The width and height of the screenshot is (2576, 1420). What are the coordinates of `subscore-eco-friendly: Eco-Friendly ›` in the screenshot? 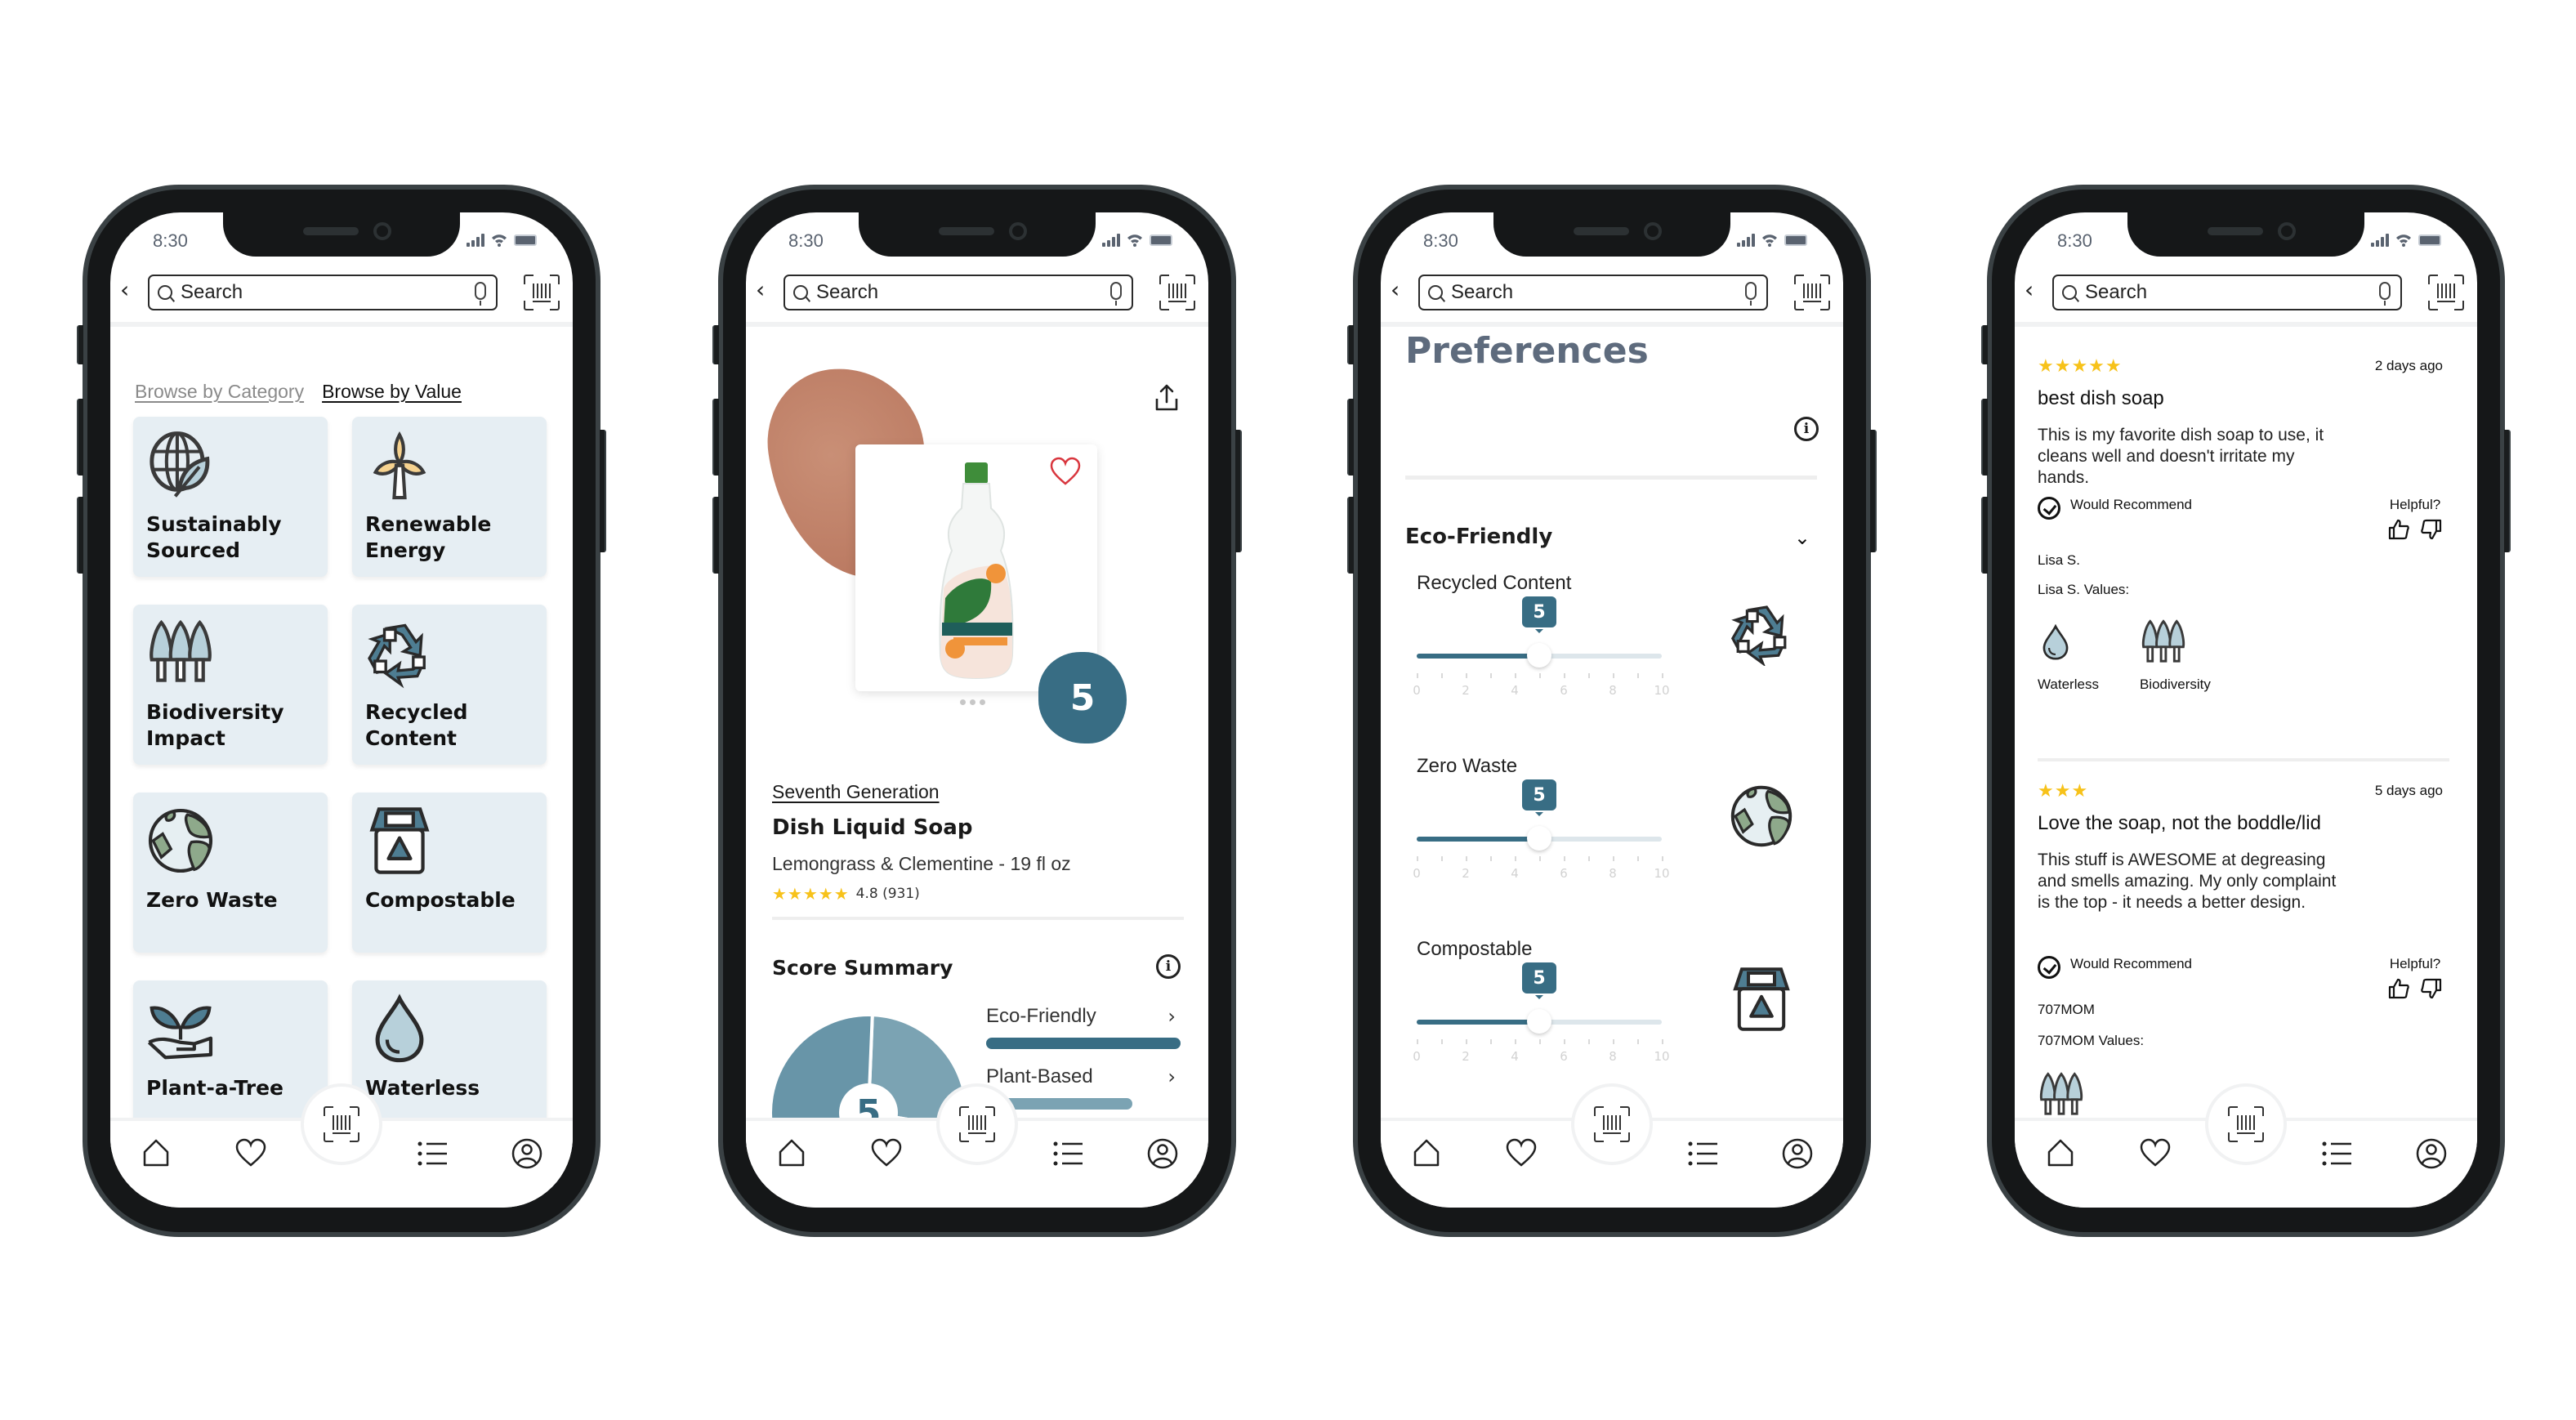 It's located at (1085, 1035).